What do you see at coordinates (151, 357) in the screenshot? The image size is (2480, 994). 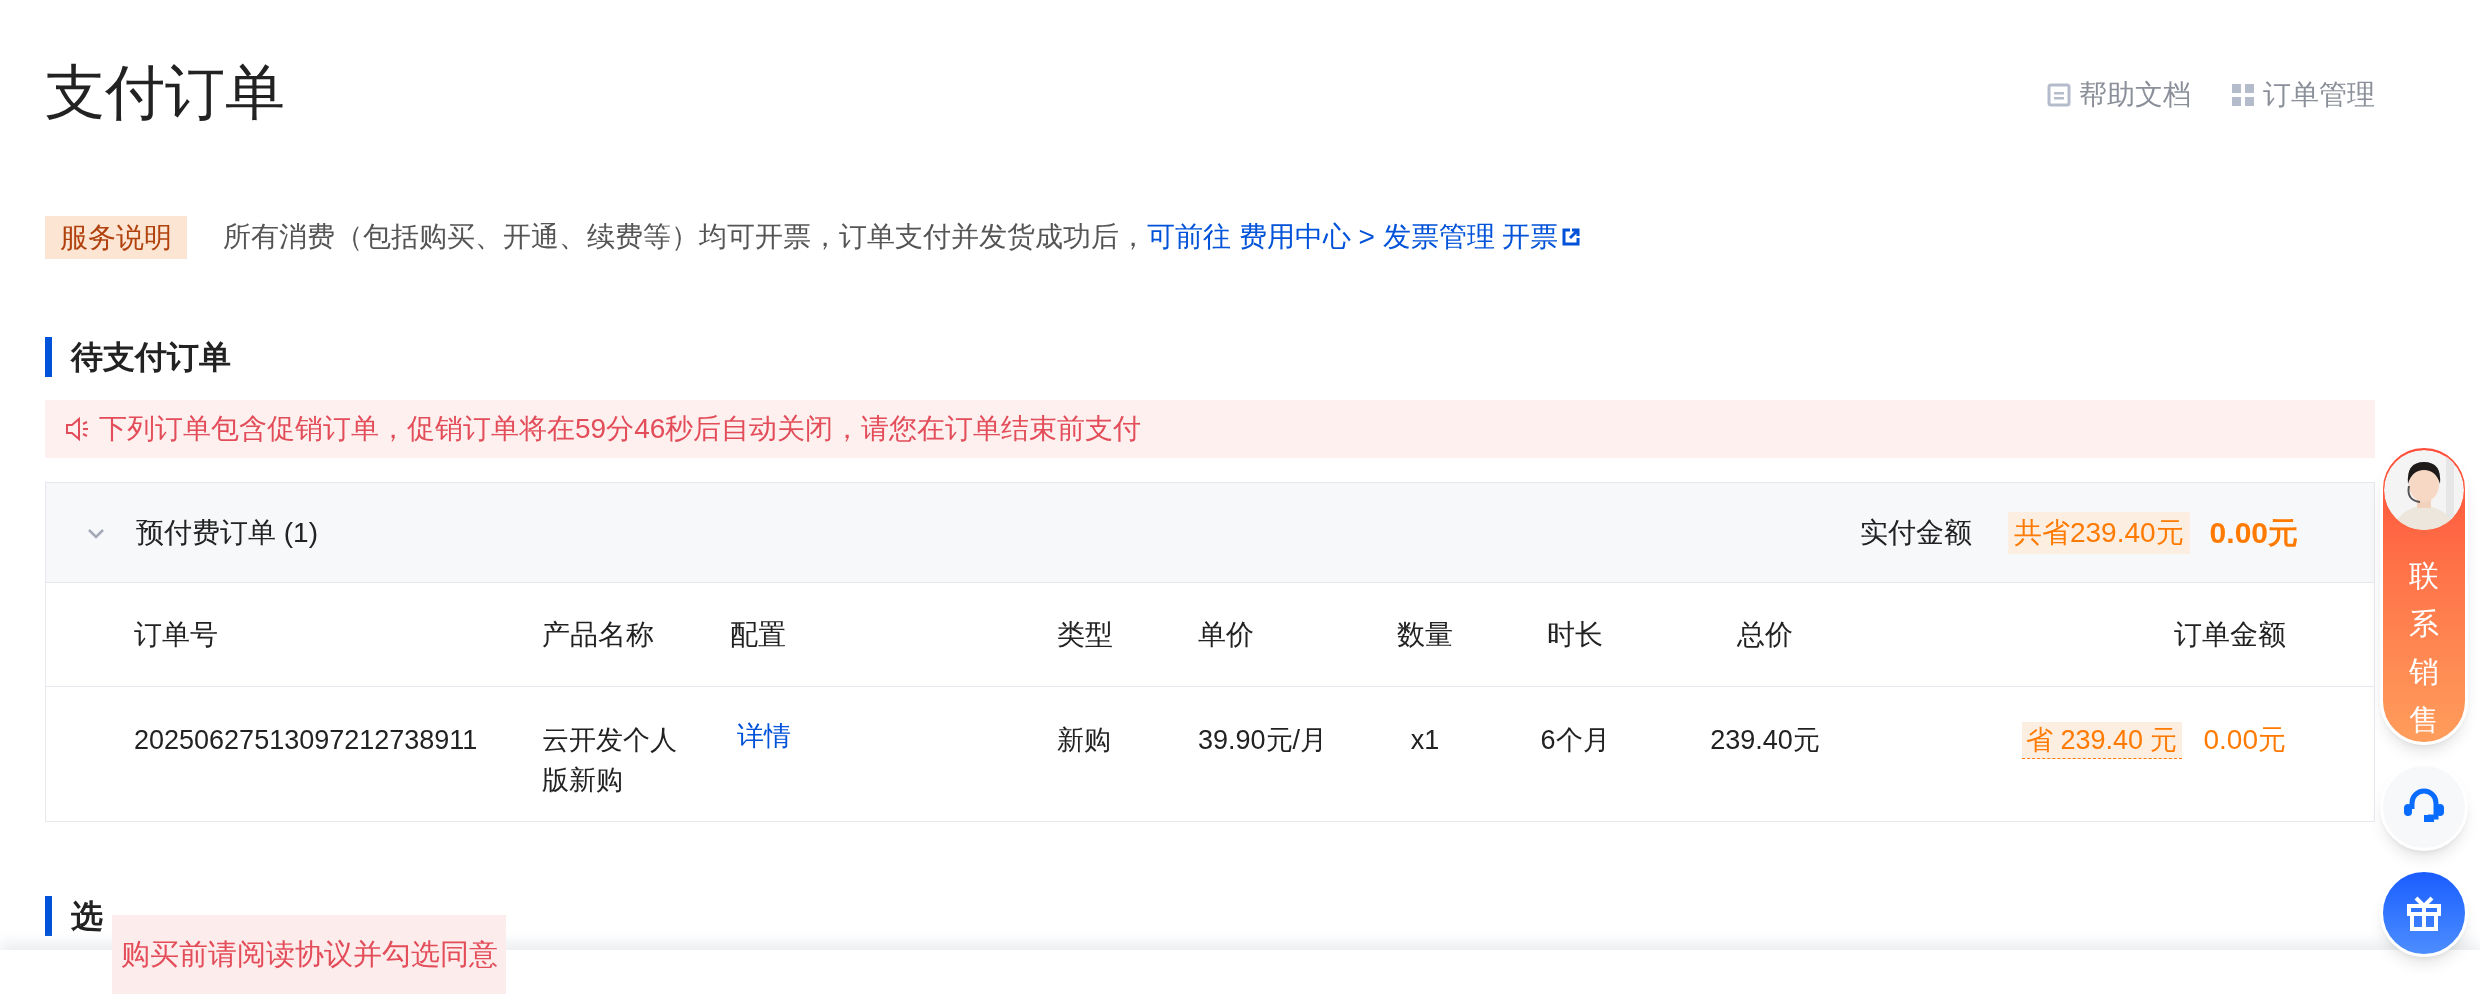 I see `section-title: 待支付订单` at bounding box center [151, 357].